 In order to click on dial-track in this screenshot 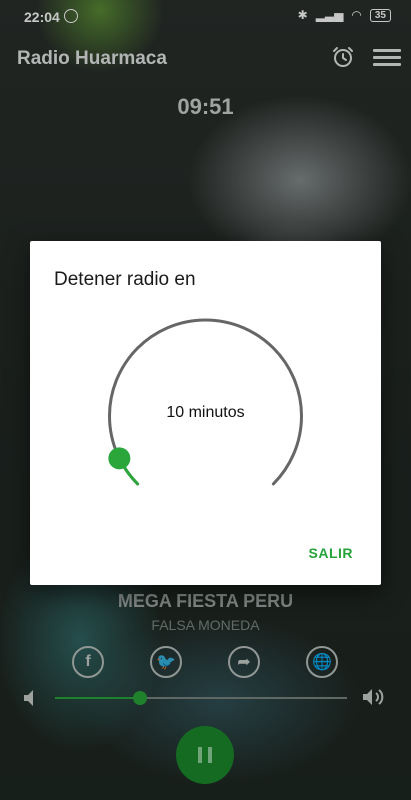, I will do `click(205, 402)`.